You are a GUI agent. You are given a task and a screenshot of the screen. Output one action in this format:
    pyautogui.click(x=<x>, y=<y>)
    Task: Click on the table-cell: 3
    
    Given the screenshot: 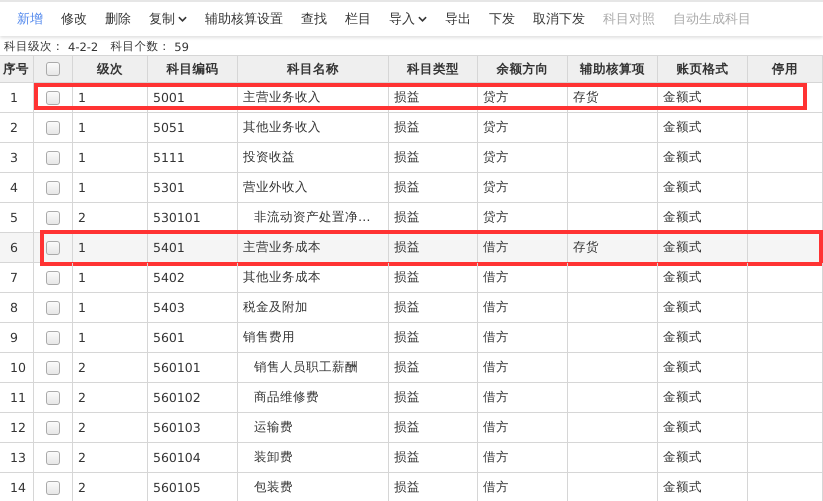 What is the action you would take?
    pyautogui.click(x=17, y=157)
    